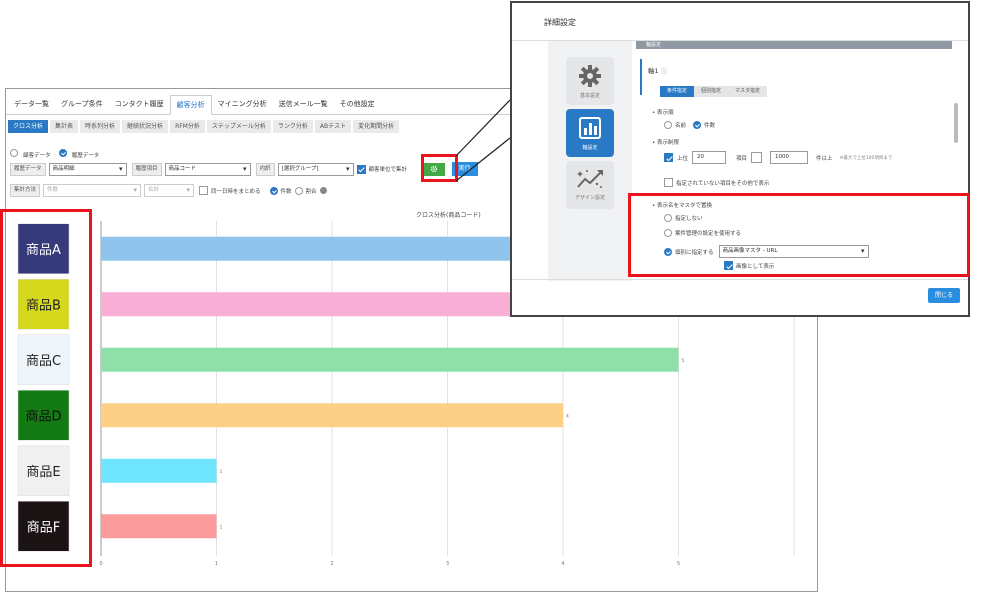 The image size is (999, 592). Describe the element at coordinates (668, 182) in the screenshot. I see `show-others-checkbox` at that location.